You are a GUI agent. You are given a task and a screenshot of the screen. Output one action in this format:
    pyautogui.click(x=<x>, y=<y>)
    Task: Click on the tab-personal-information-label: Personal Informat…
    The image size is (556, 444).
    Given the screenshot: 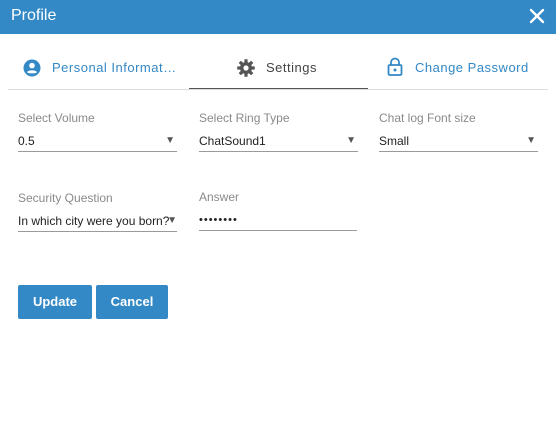 What is the action you would take?
    pyautogui.click(x=114, y=67)
    